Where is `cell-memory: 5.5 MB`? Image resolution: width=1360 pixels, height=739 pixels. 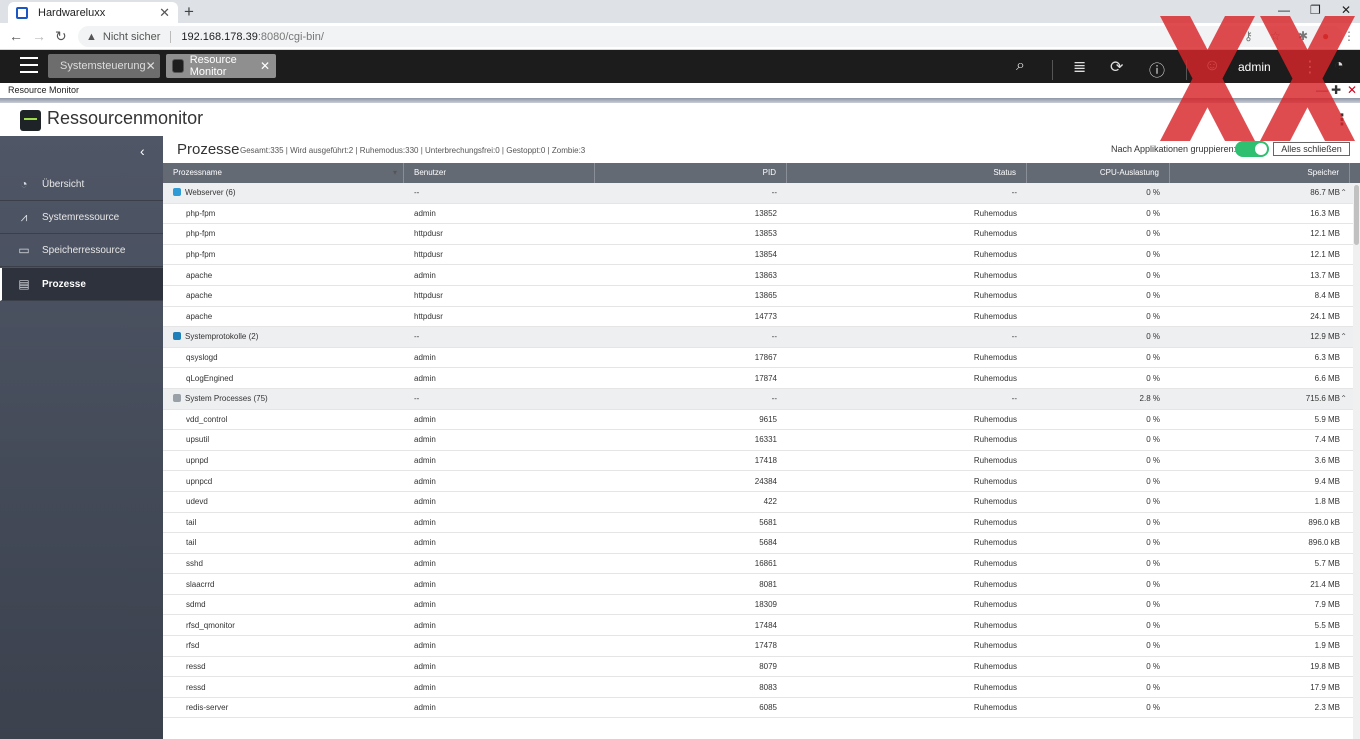
cell-memory: 5.5 MB is located at coordinates (1327, 625).